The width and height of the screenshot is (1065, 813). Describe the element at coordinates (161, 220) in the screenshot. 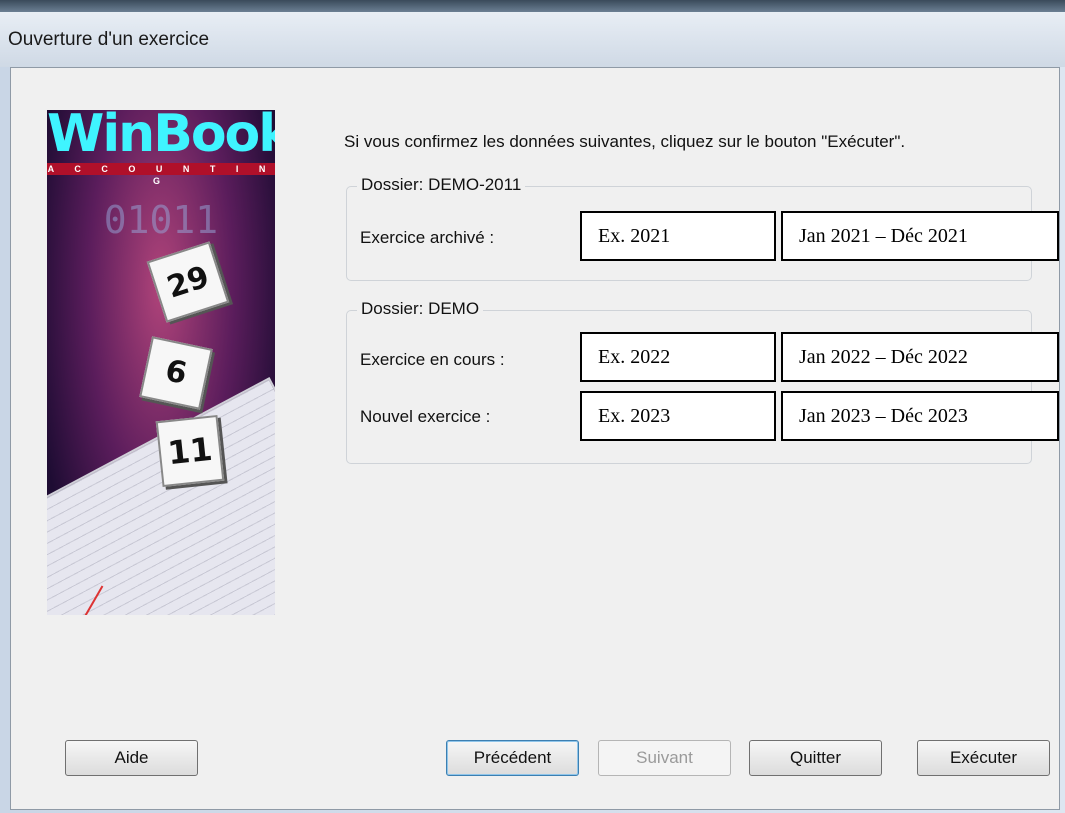

I see `logo-binary-text: 01011` at that location.